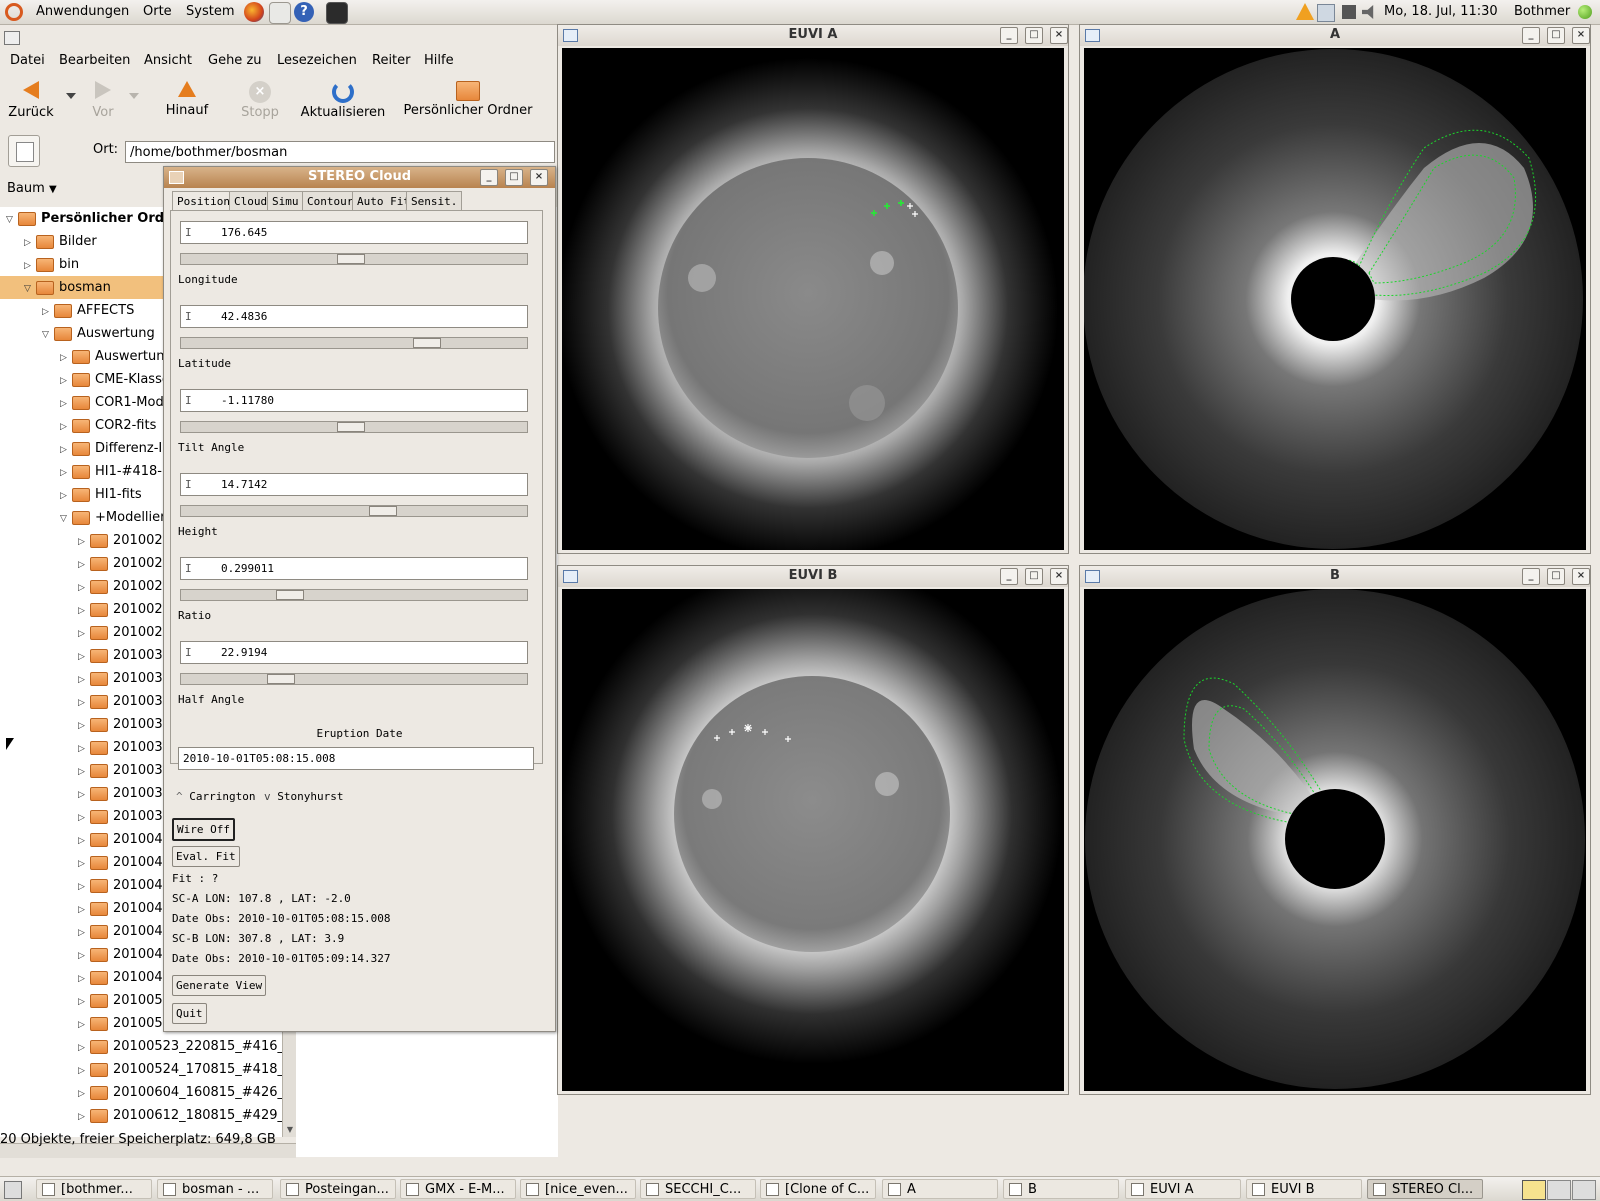 The image size is (1600, 1201). What do you see at coordinates (359, 177) in the screenshot?
I see `titlebar: STEREO Cloud _ □ ×` at bounding box center [359, 177].